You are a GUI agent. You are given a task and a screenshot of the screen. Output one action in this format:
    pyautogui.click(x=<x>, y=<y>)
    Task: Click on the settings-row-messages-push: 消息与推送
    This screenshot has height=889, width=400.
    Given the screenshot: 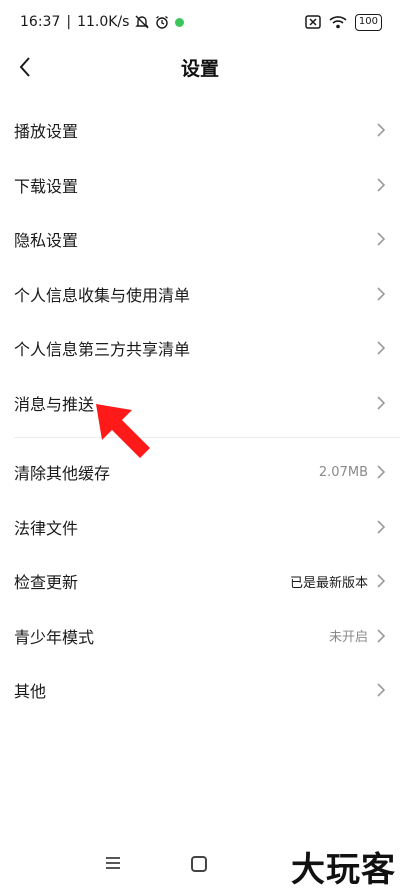 What is the action you would take?
    pyautogui.click(x=200, y=403)
    